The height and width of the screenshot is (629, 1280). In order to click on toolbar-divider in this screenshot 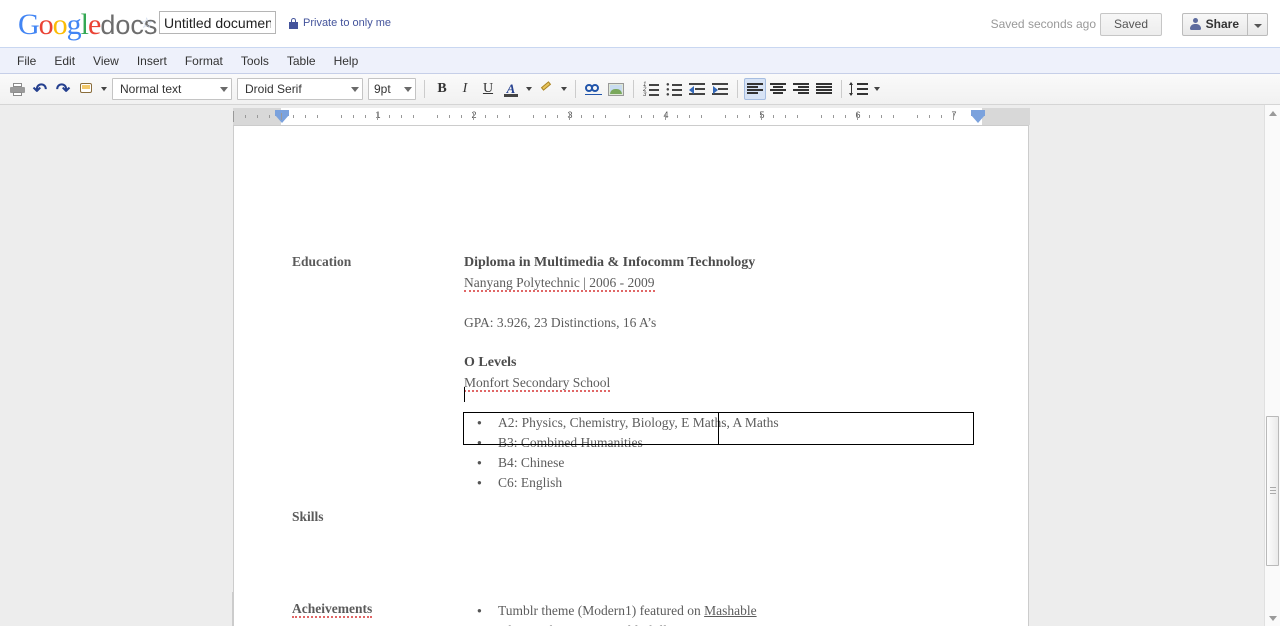, I will do `click(841, 89)`.